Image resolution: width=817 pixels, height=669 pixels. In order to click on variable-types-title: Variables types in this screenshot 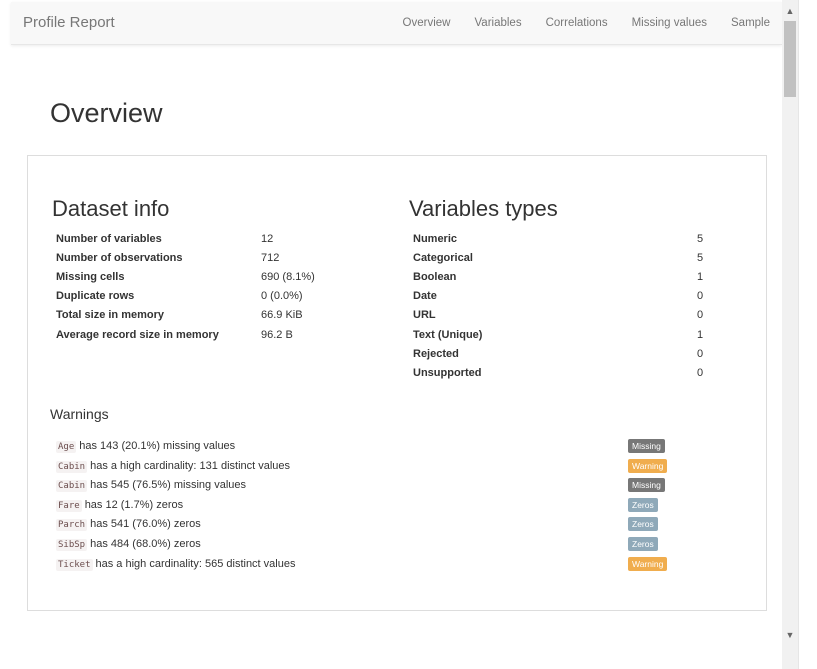, I will do `click(483, 208)`.